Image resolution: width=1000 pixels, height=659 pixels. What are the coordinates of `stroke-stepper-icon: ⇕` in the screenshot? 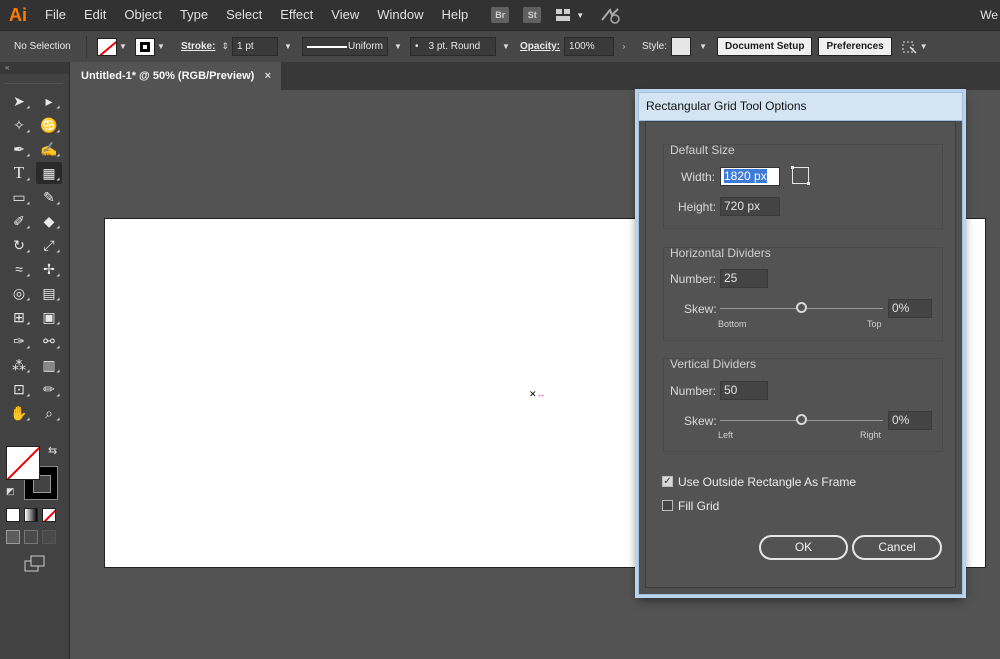 It's located at (225, 46).